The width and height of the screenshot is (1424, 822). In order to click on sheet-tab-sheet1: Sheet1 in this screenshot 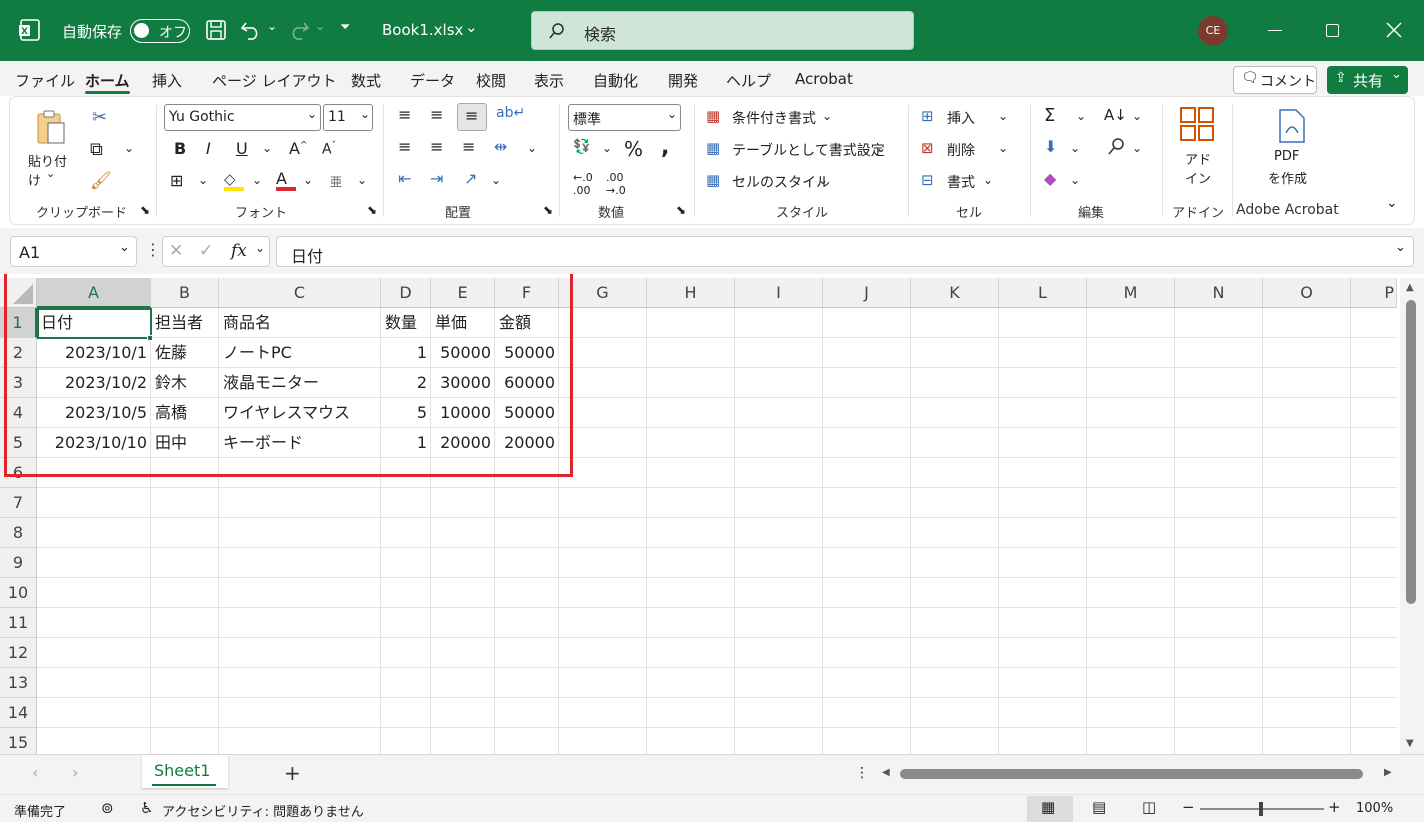, I will do `click(185, 771)`.